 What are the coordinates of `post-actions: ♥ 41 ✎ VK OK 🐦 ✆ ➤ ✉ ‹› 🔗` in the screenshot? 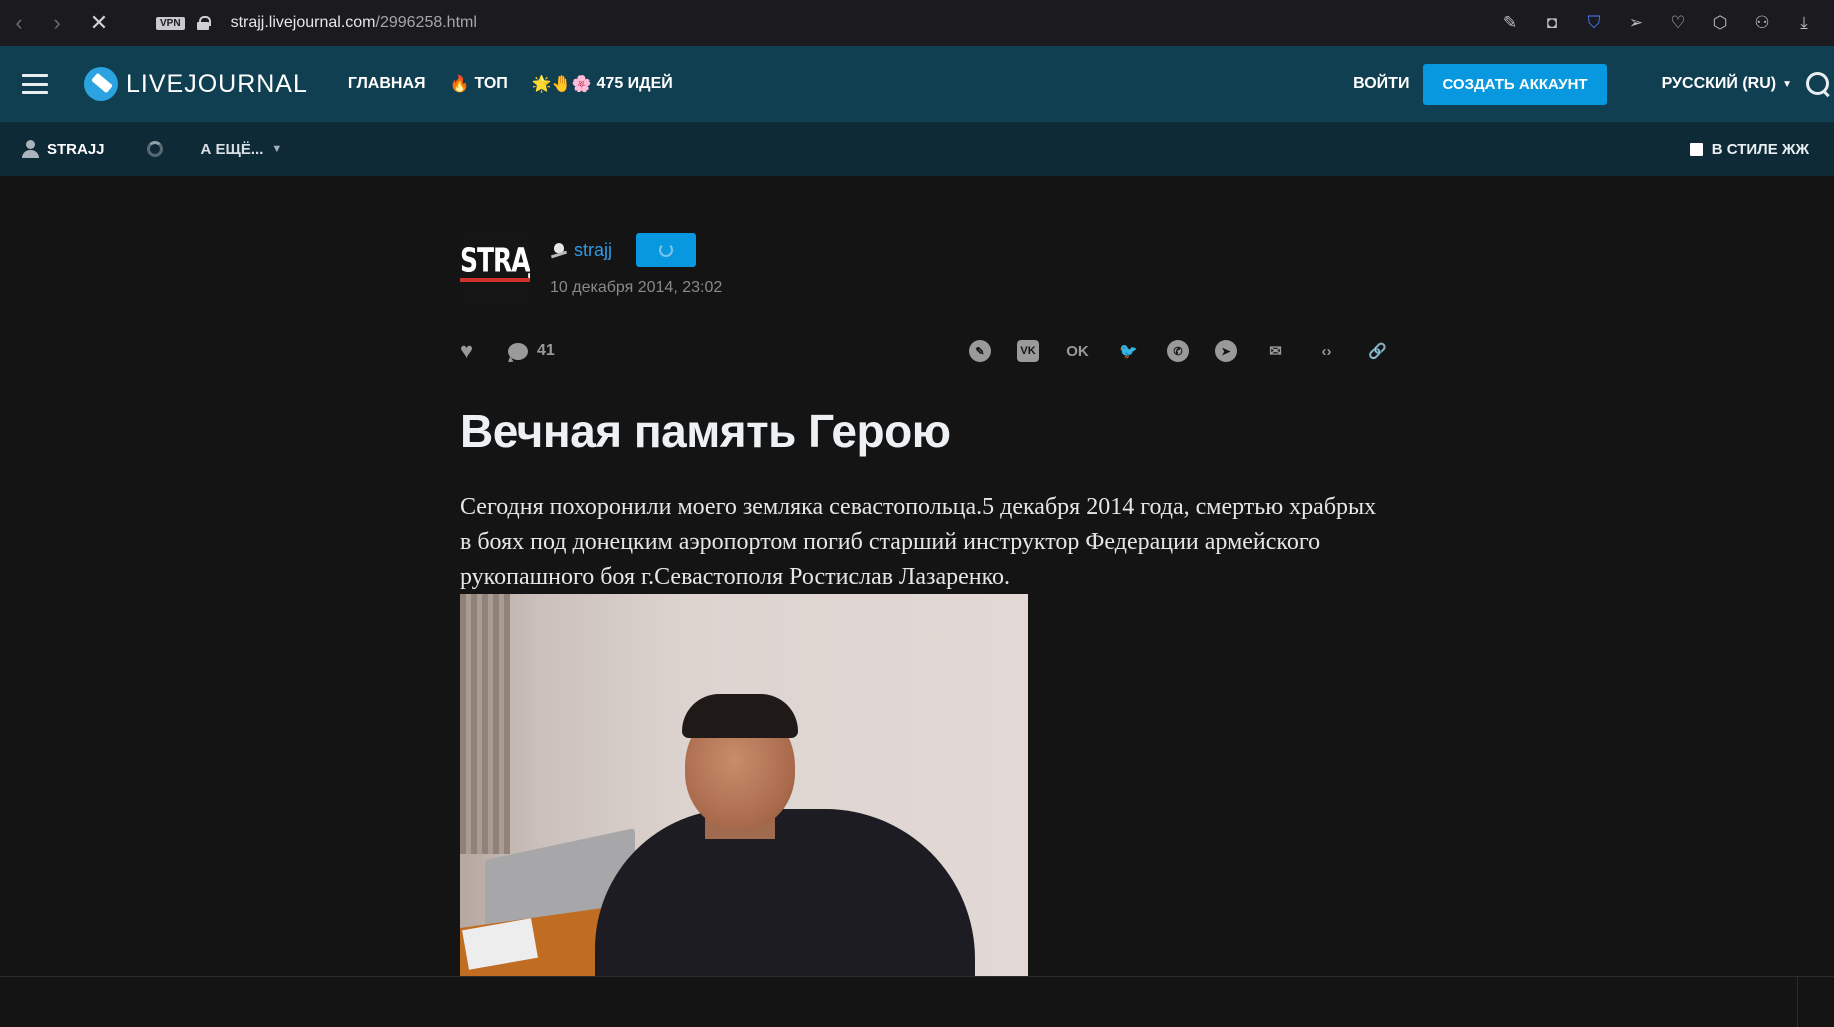 It's located at (925, 351).